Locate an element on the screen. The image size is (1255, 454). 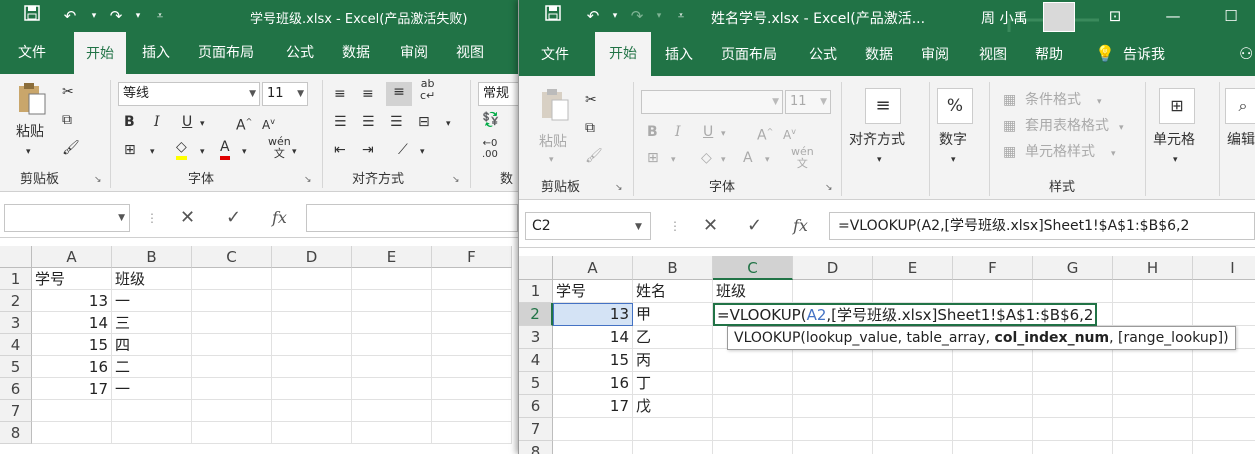
font-color-dropdown-icon: ▾ is located at coordinates (767, 160).